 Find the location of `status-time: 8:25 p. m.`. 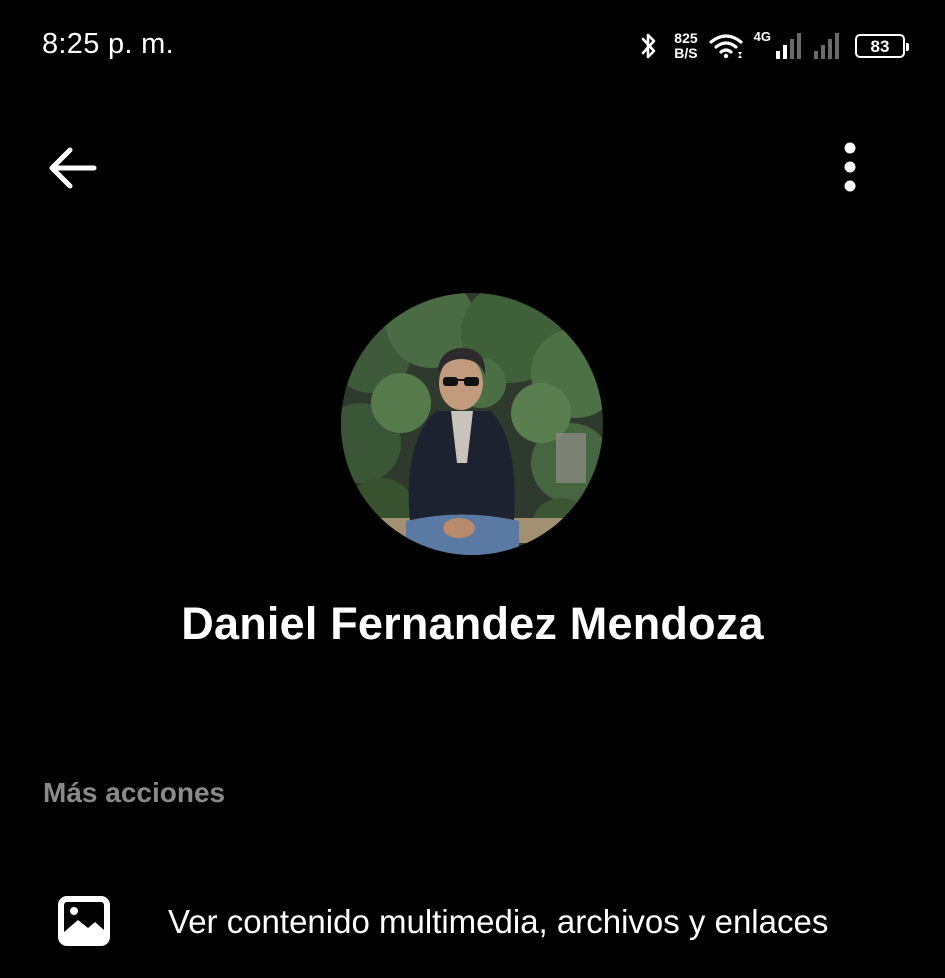

status-time: 8:25 p. m. is located at coordinates (108, 44).